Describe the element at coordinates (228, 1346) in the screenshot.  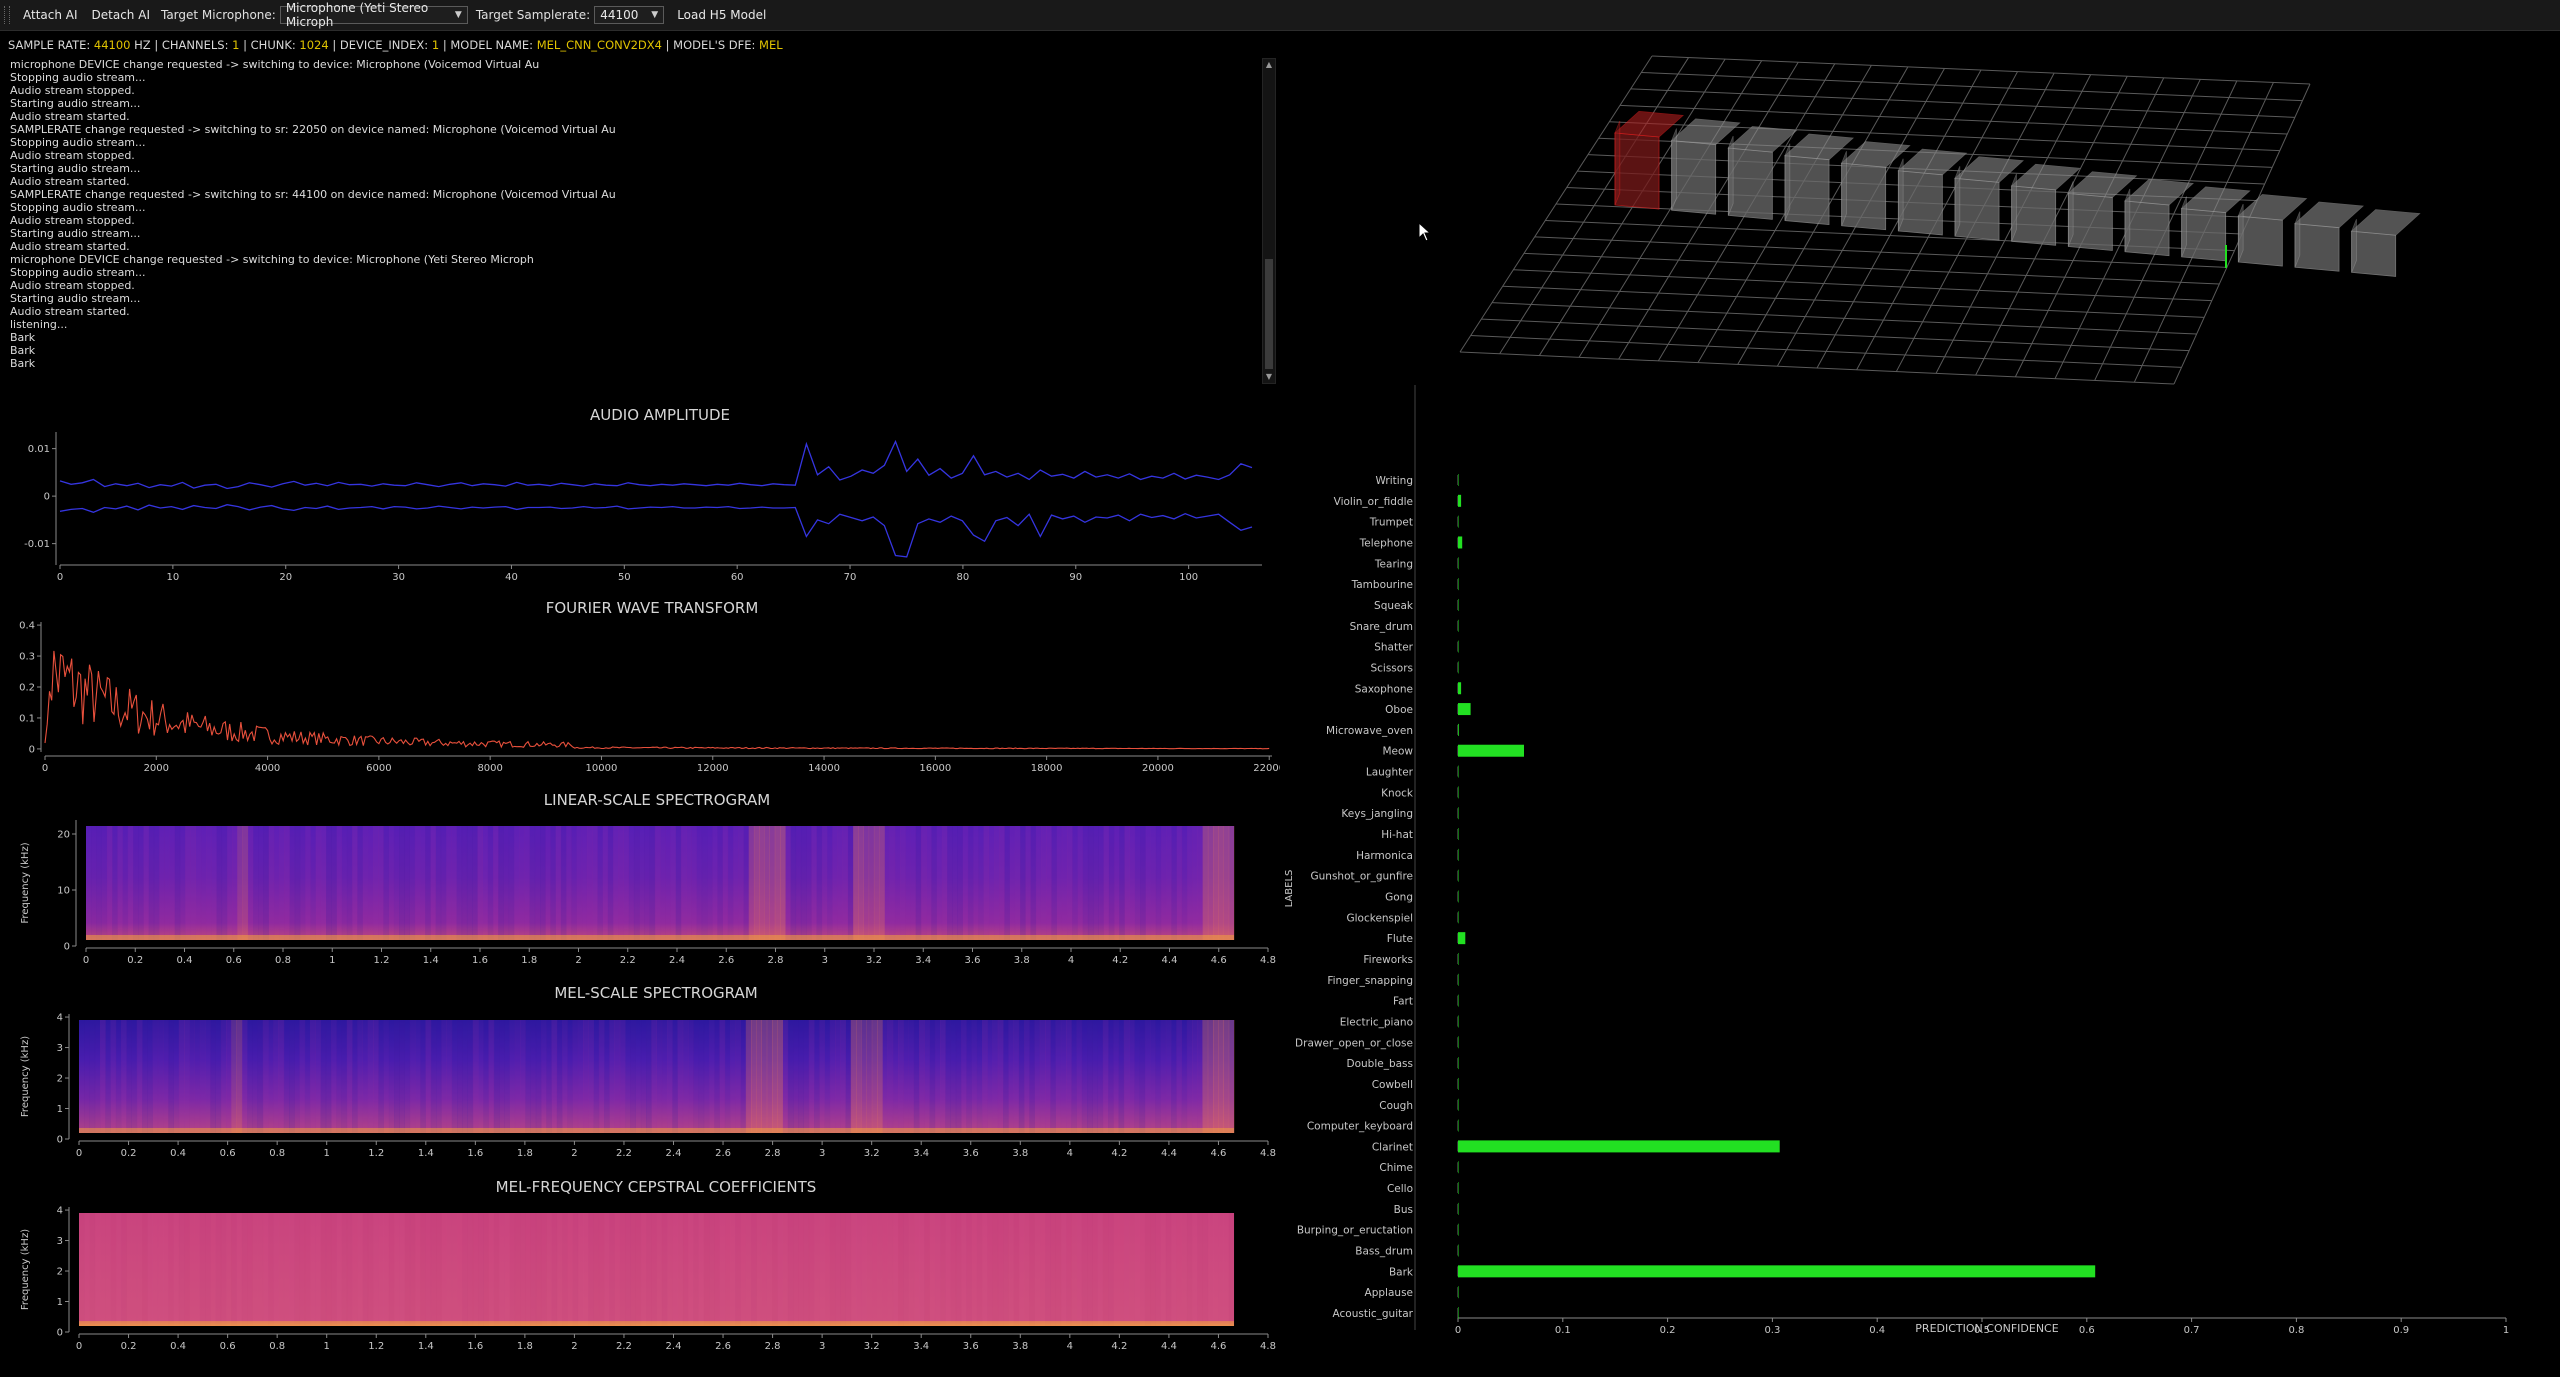
I see `mfcc-x-tick-label: 0.6` at that location.